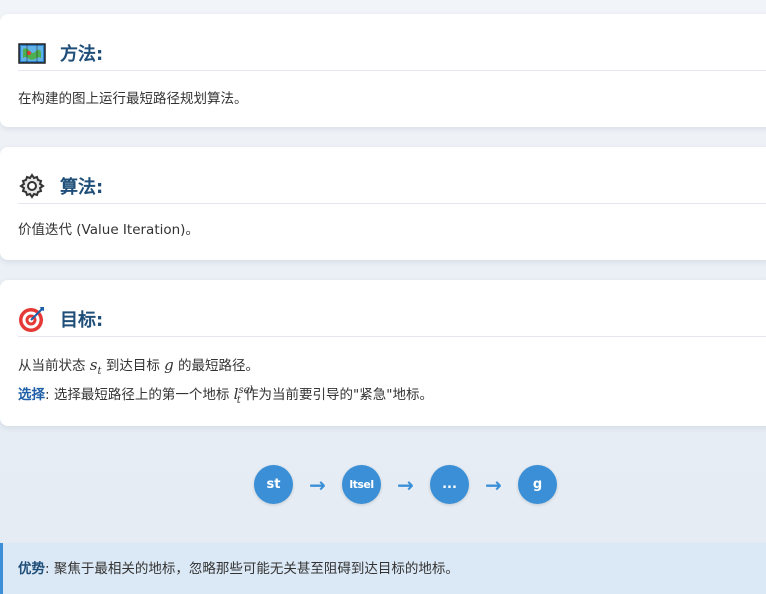 This screenshot has height=594, width=766. What do you see at coordinates (392, 186) in the screenshot?
I see `algorithm-header: 算法:` at bounding box center [392, 186].